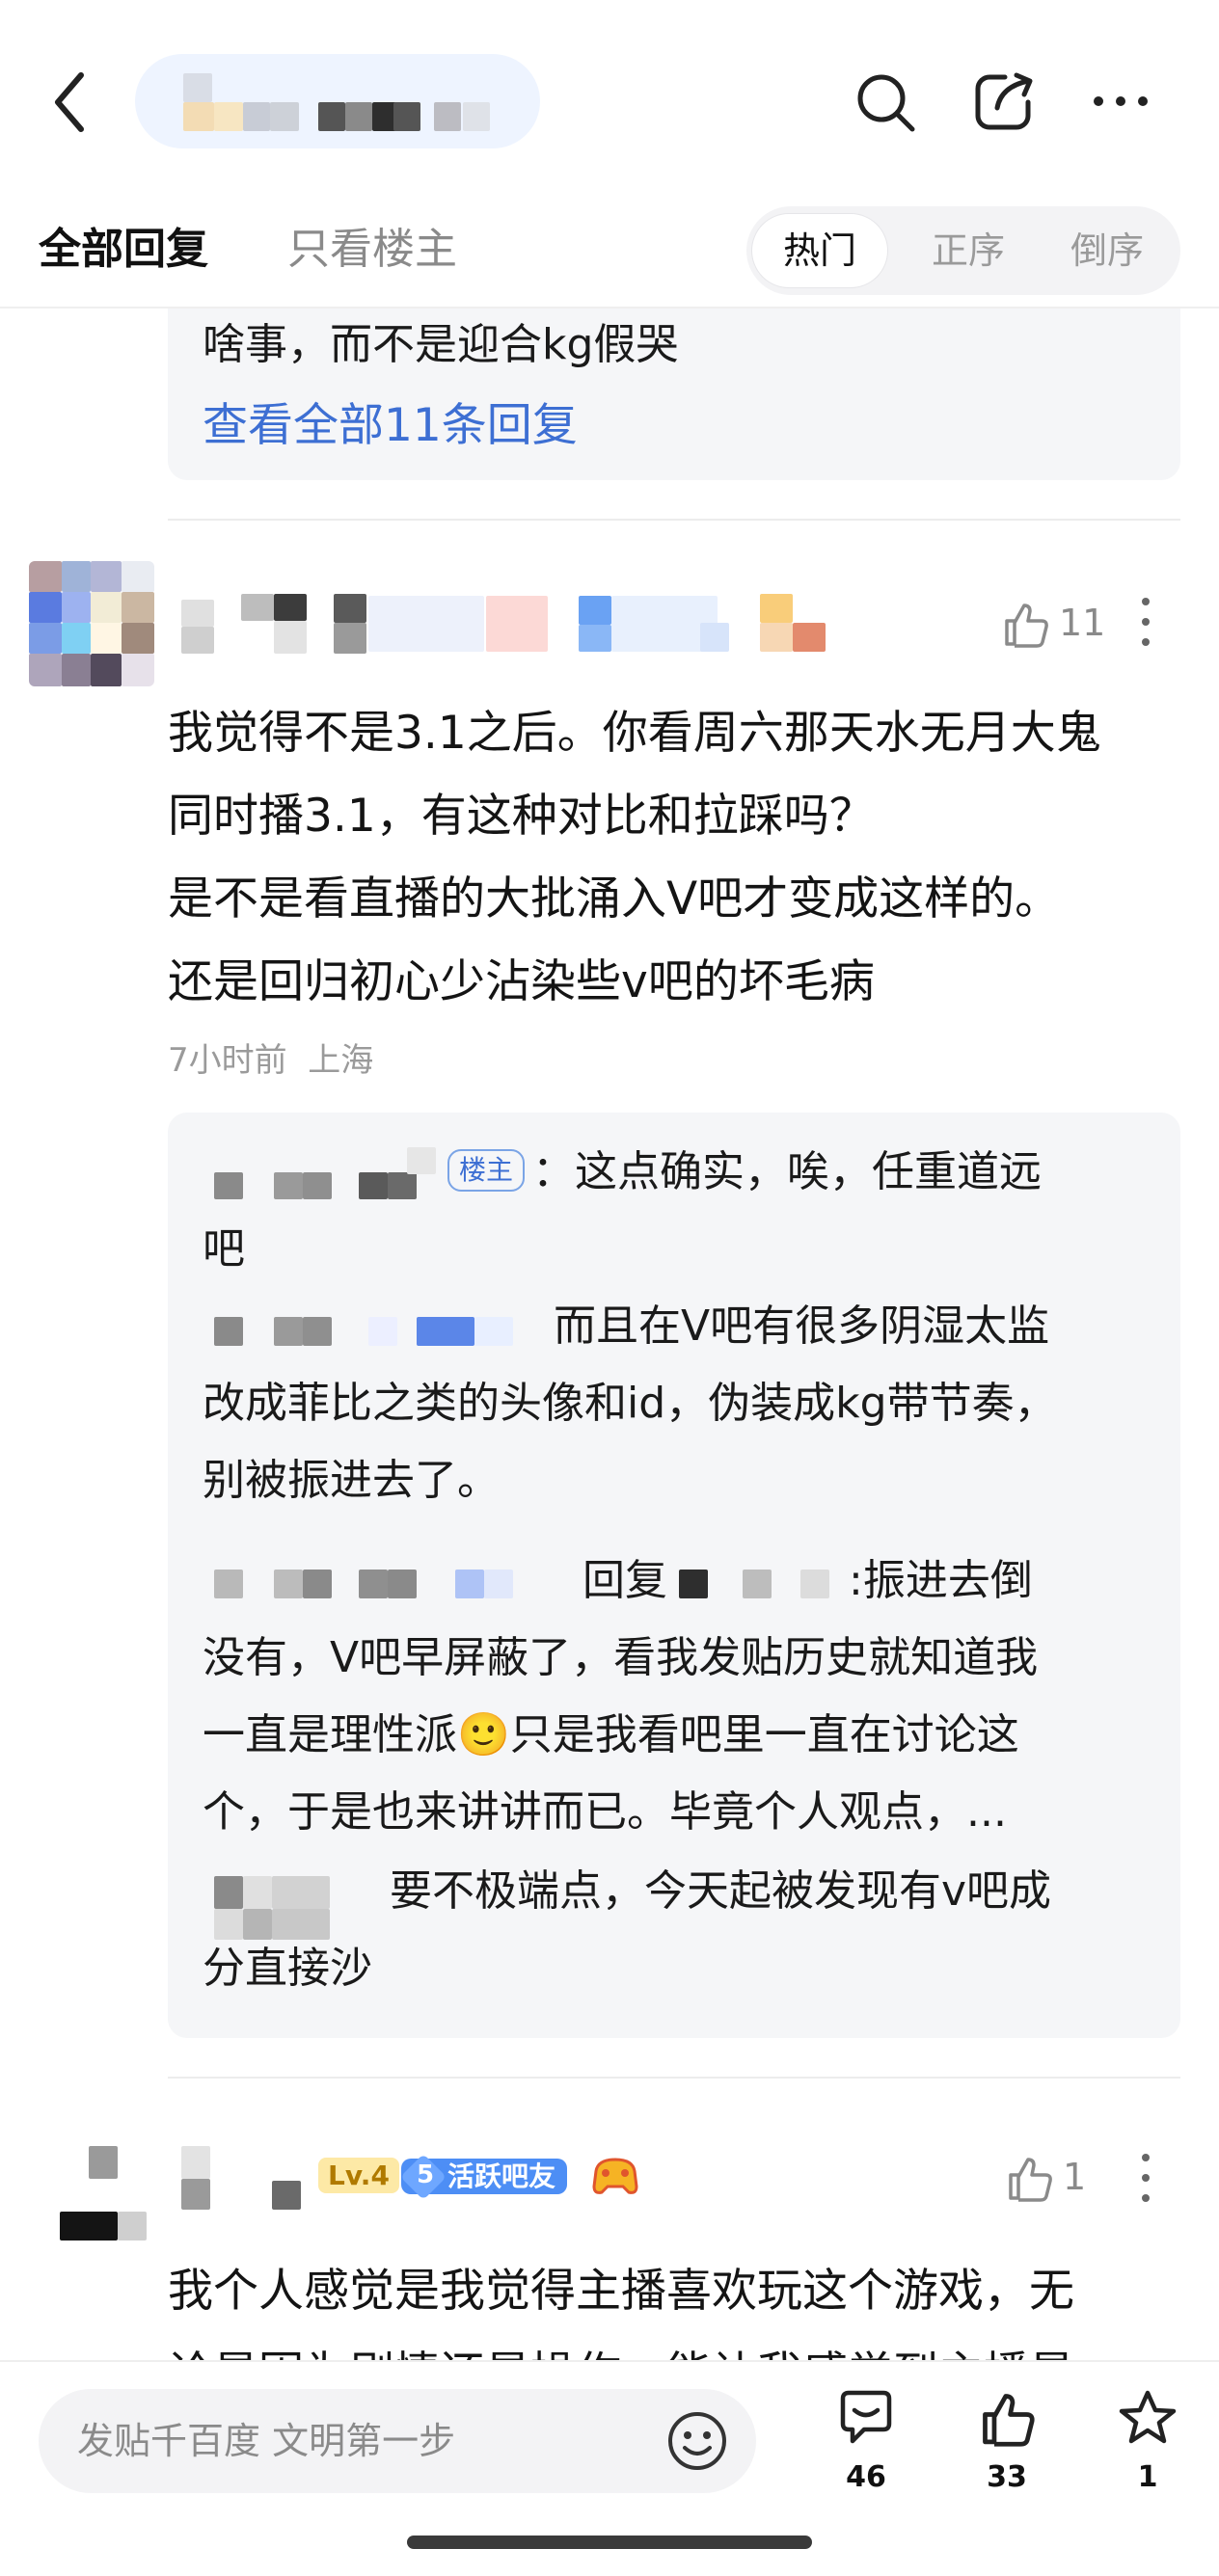 Image resolution: width=1219 pixels, height=2576 pixels. What do you see at coordinates (766, 1589) in the screenshot?
I see `reply-target-blurred` at bounding box center [766, 1589].